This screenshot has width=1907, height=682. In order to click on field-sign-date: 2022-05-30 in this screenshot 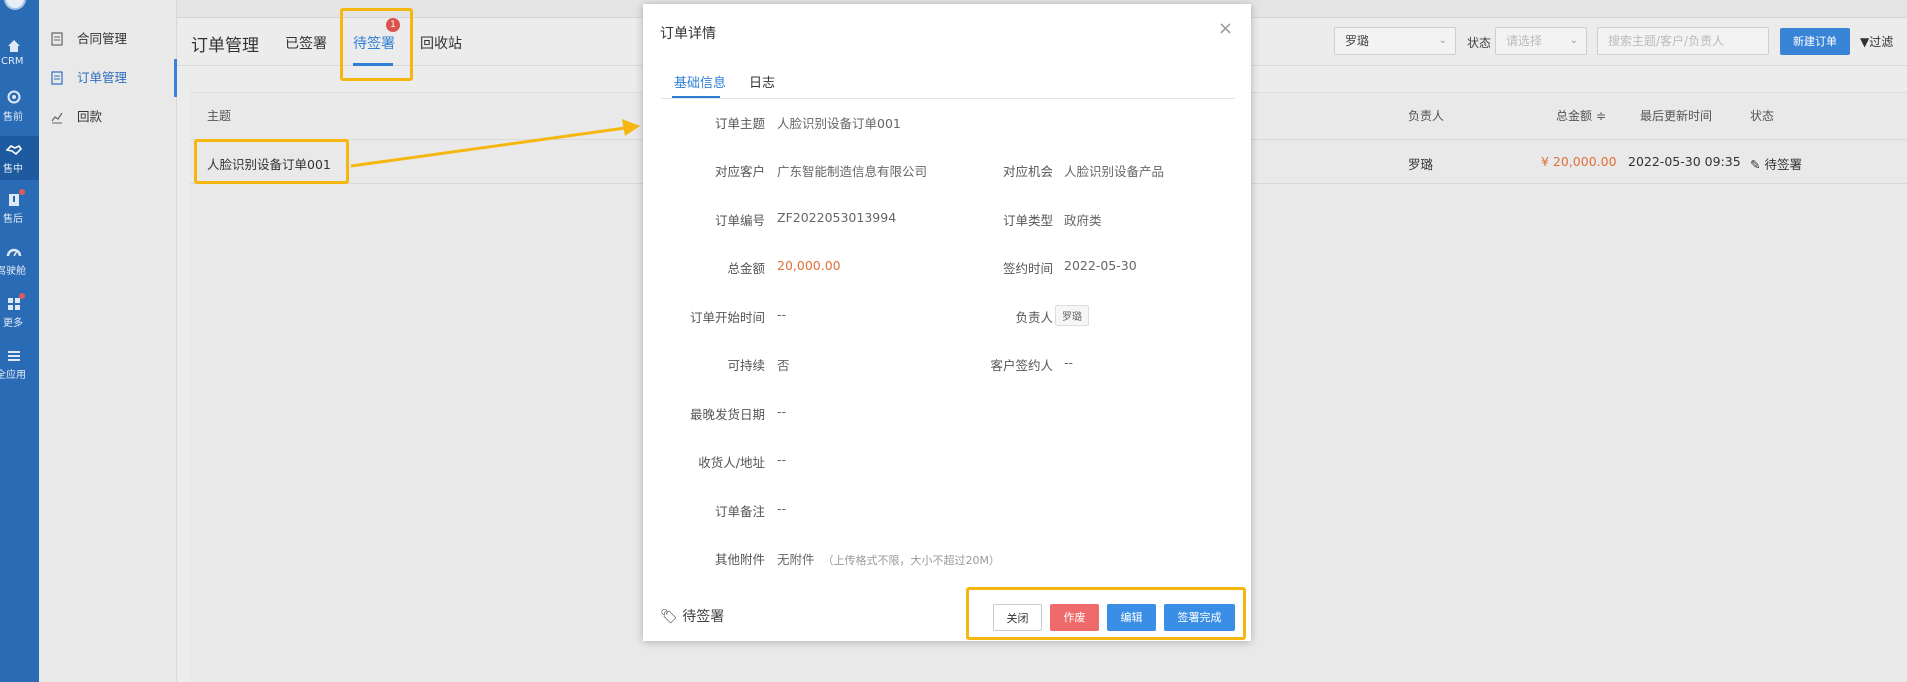, I will do `click(1100, 265)`.